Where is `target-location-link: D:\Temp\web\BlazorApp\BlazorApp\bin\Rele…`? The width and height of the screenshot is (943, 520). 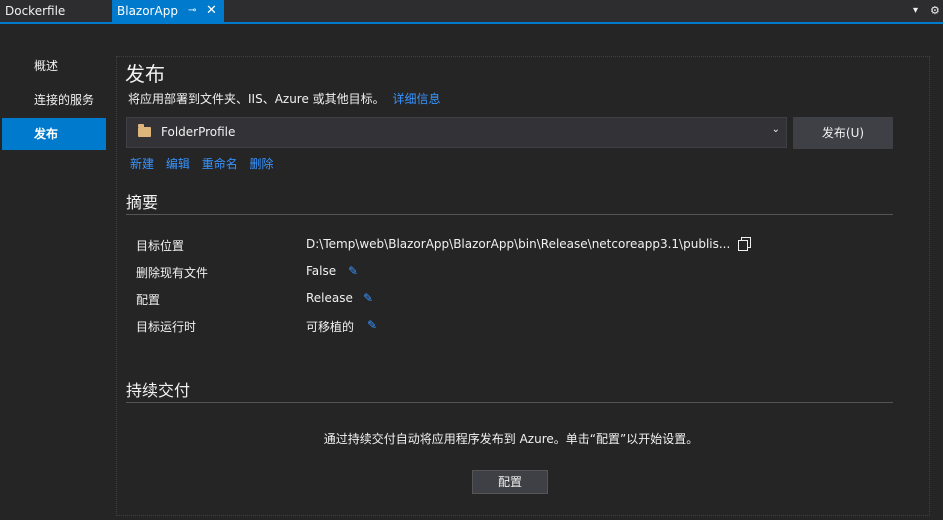 target-location-link: D:\Temp\web\BlazorApp\BlazorApp\bin\Rele… is located at coordinates (518, 244).